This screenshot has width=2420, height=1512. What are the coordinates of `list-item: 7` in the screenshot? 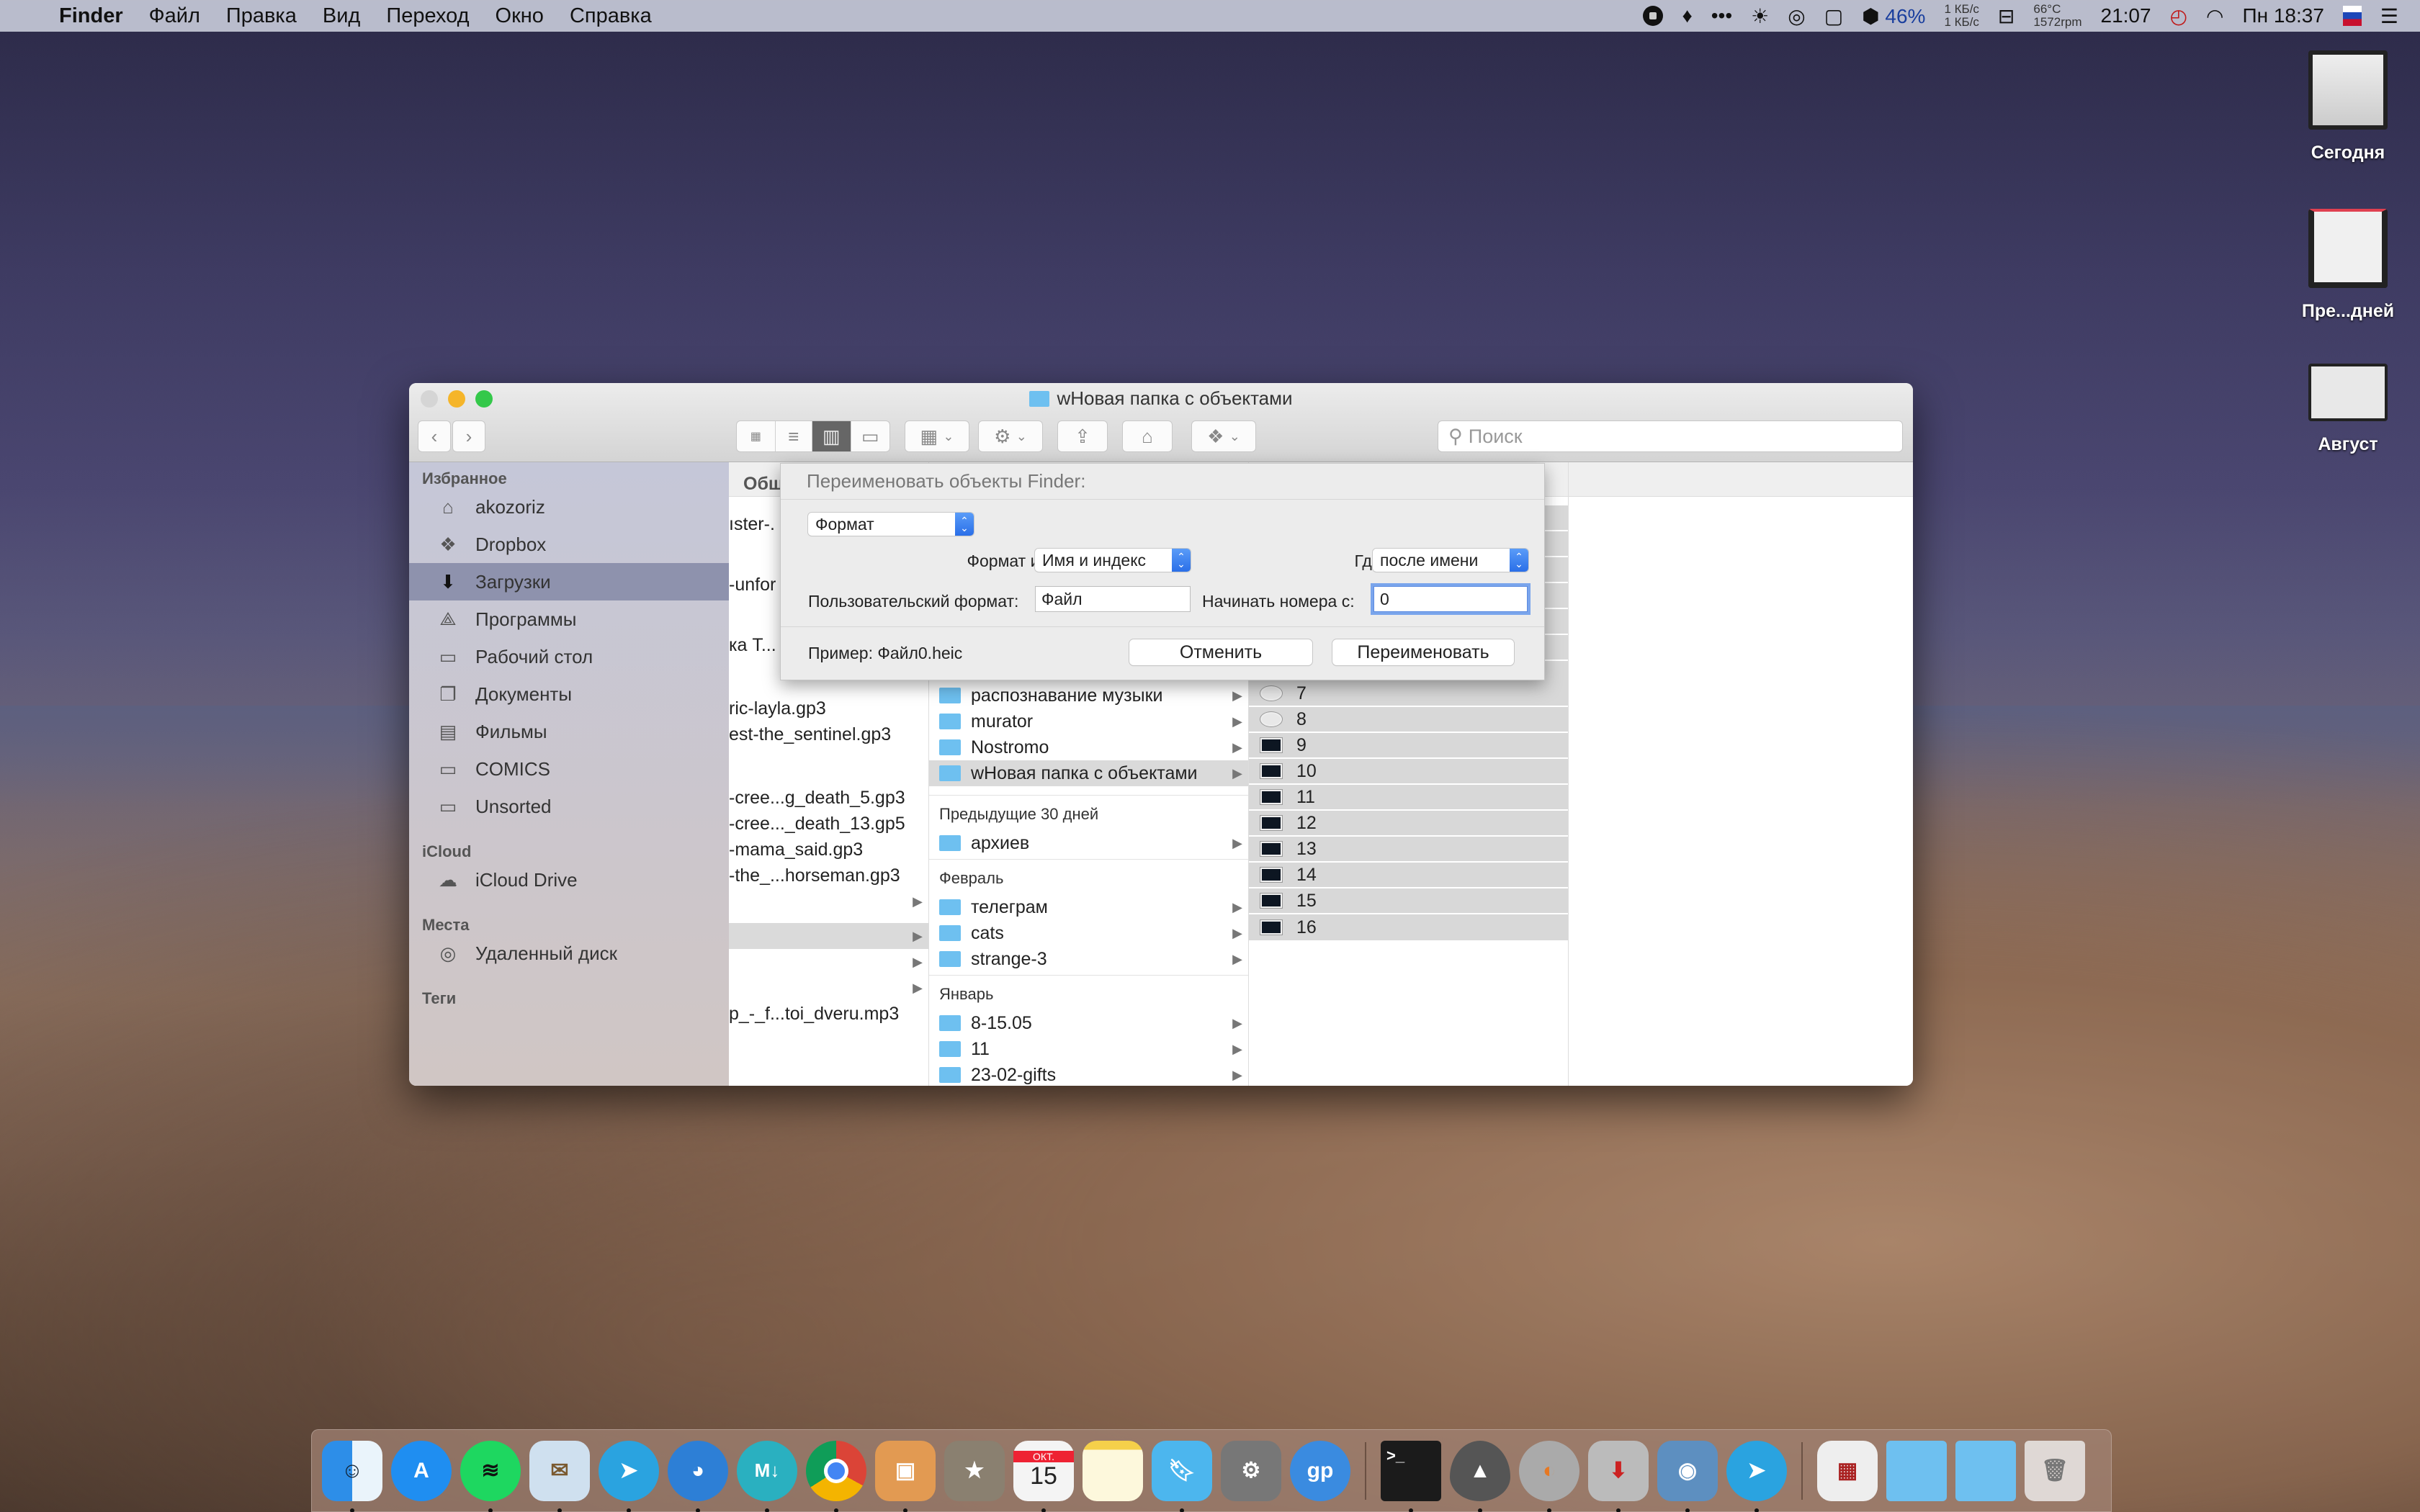 It's located at (1408, 694).